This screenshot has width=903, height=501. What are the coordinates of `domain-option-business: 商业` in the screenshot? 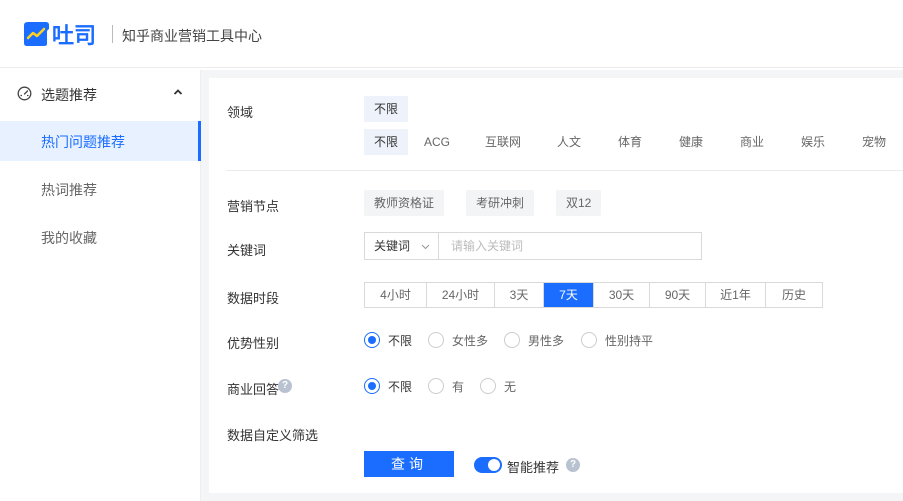 It's located at (752, 142).